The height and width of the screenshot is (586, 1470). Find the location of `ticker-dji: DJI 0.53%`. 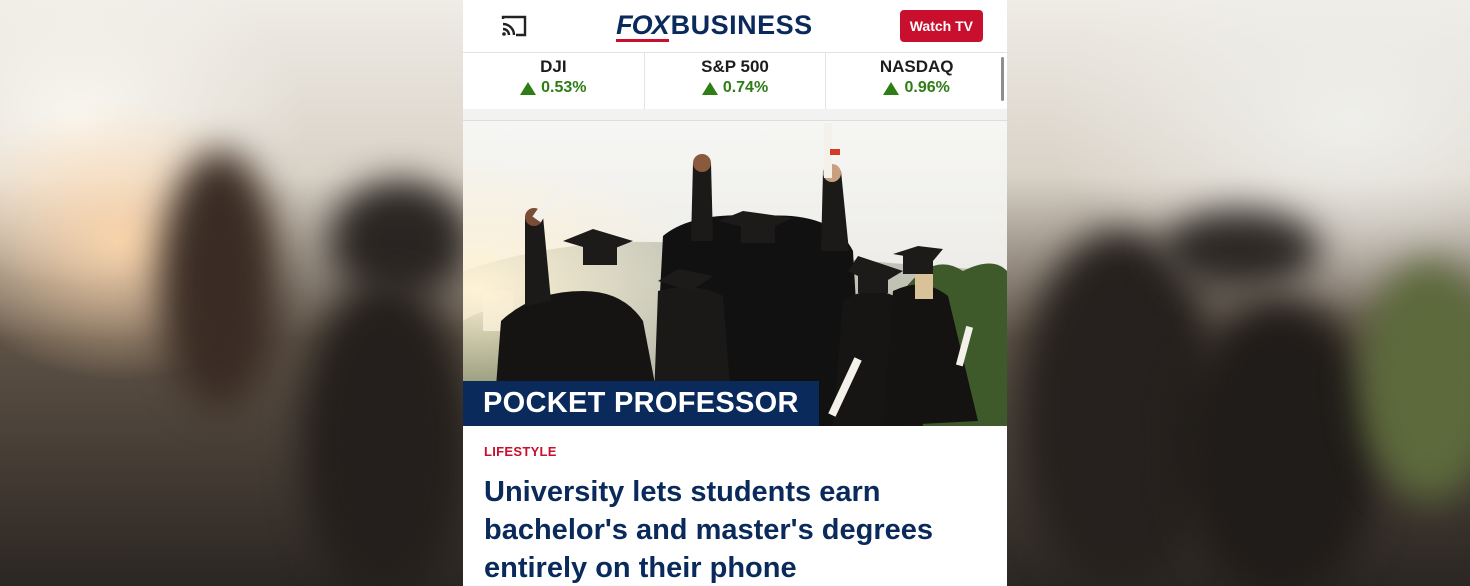

ticker-dji: DJI 0.53% is located at coordinates (553, 81).